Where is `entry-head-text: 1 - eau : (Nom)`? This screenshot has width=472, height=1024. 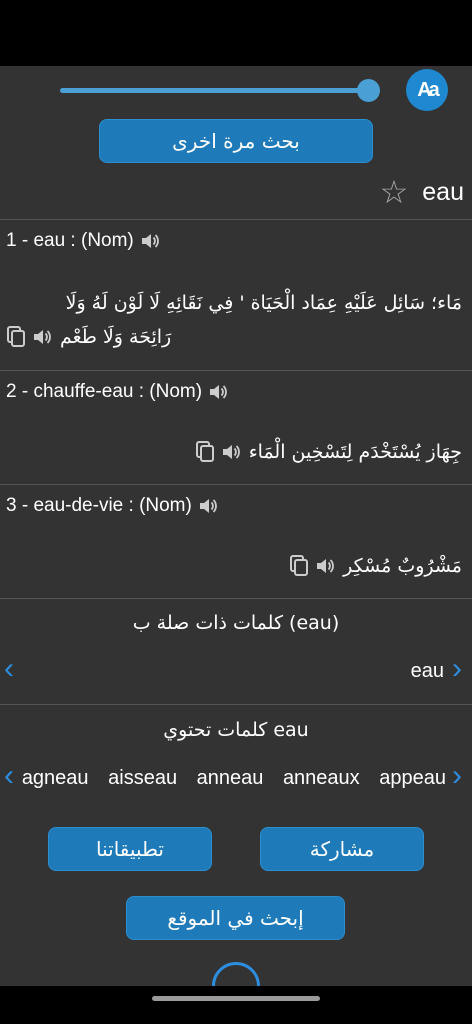
entry-head-text: 1 - eau : (Nom) is located at coordinates (70, 240).